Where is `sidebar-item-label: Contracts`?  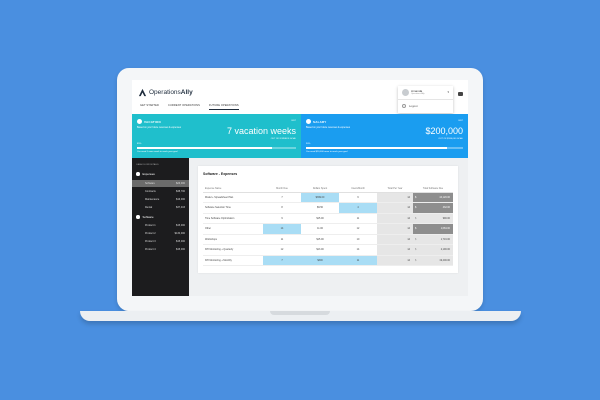 sidebar-item-label: Contracts is located at coordinates (150, 191).